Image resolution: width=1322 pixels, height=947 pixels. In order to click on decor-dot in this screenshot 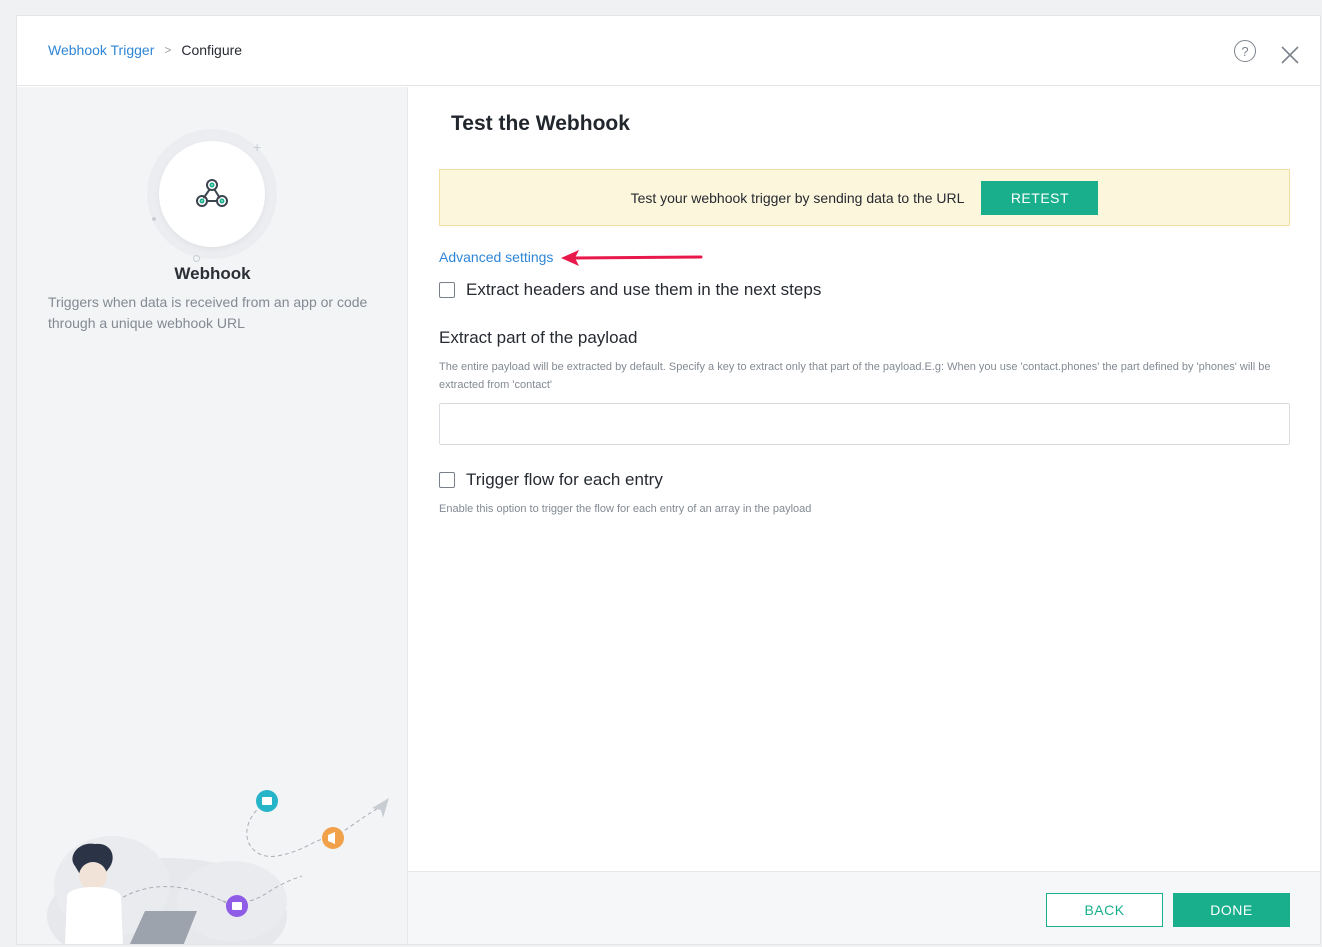, I will do `click(154, 219)`.